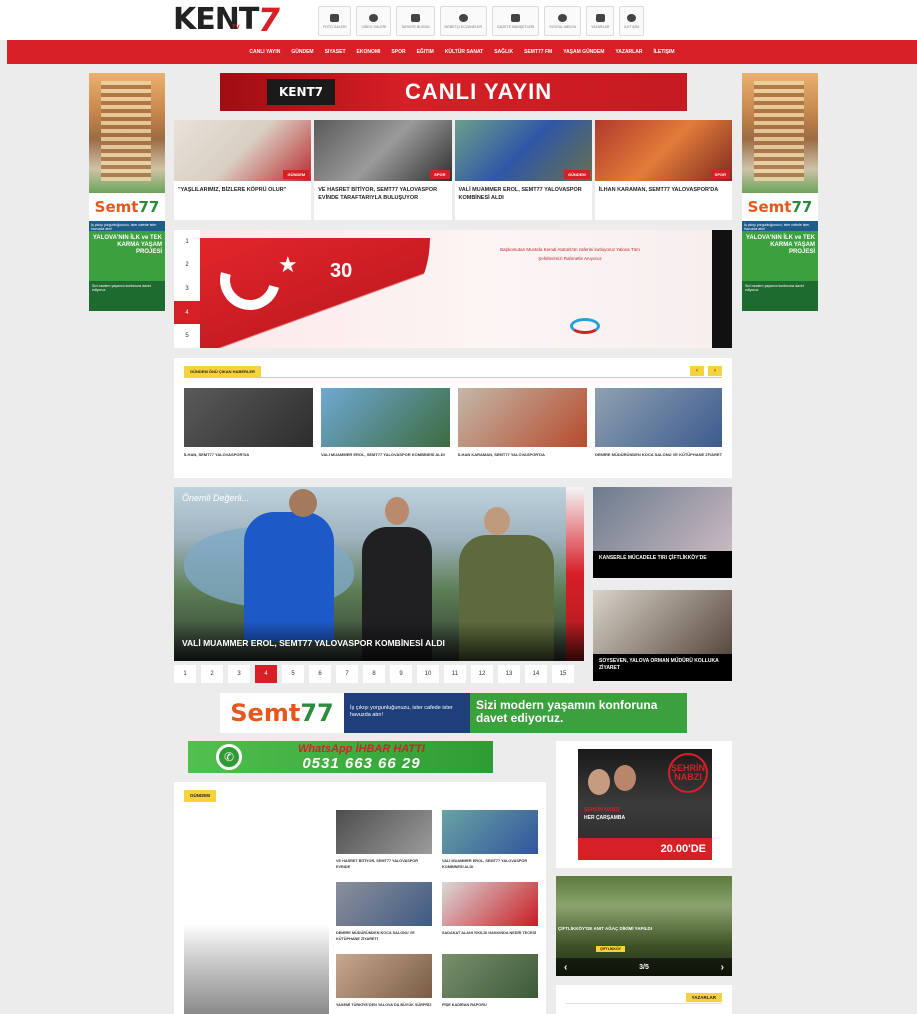 The image size is (917, 1014). I want to click on site-logo: KENT 7, so click(229, 20).